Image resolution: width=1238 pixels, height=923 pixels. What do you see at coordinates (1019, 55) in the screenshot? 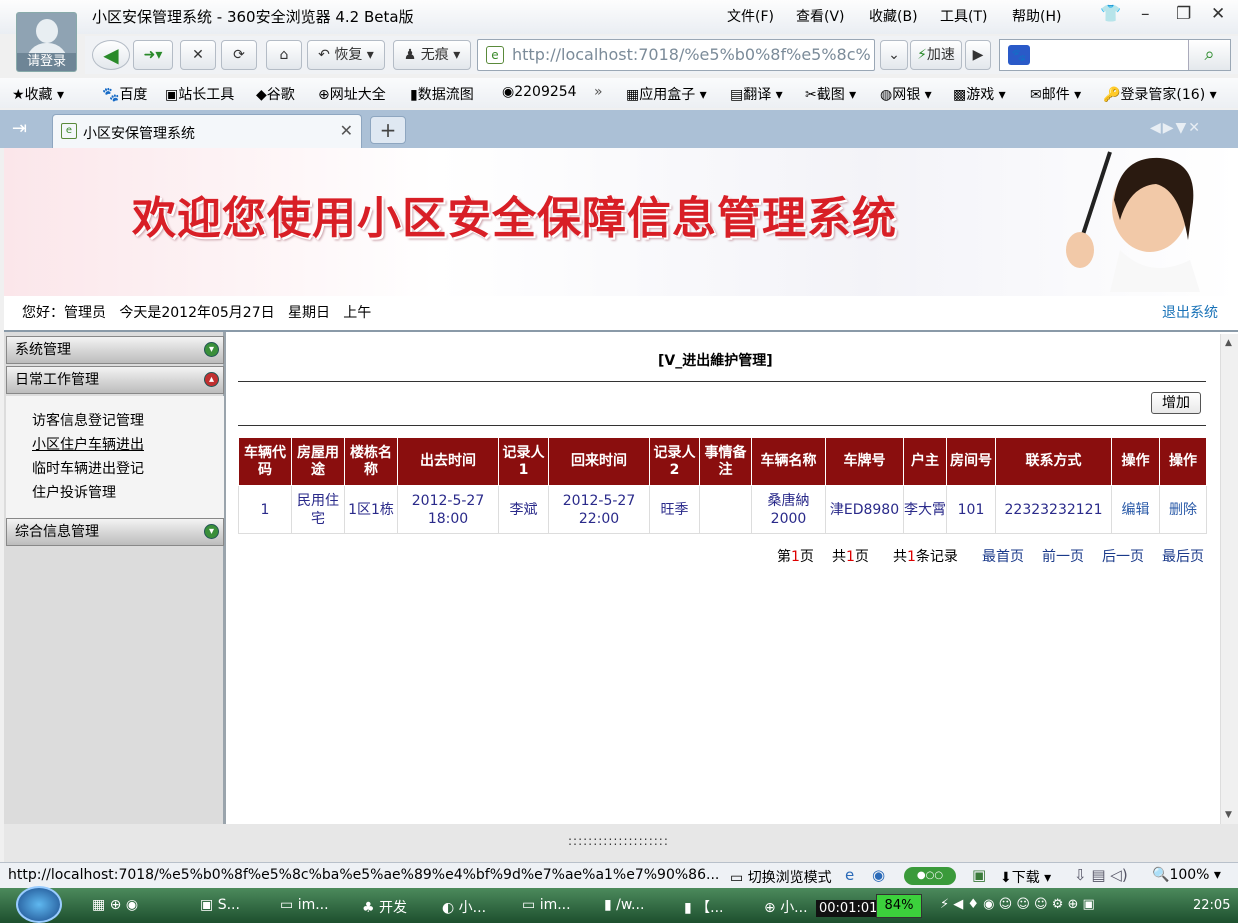
I see `search-engine-icon: 🐾` at bounding box center [1019, 55].